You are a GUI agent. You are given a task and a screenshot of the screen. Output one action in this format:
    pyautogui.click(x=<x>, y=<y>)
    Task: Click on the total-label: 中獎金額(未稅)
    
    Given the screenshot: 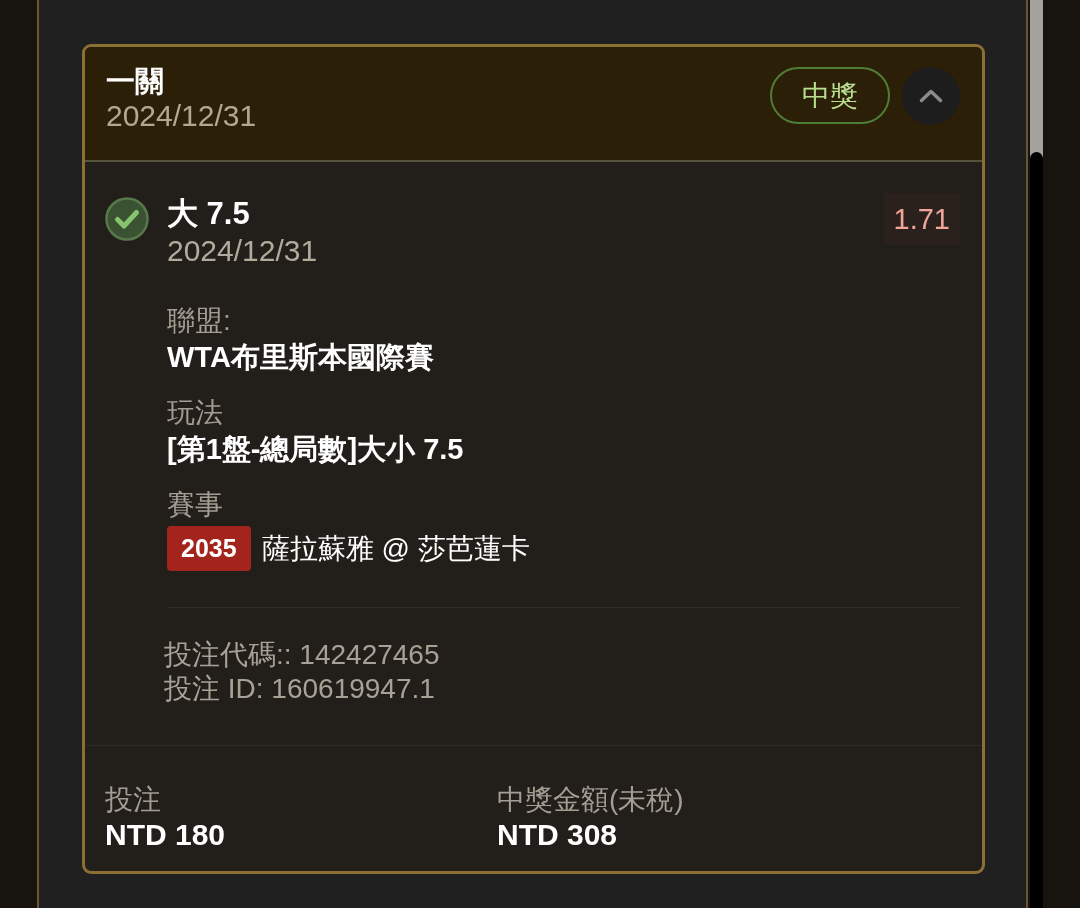 What is the action you would take?
    pyautogui.click(x=590, y=800)
    